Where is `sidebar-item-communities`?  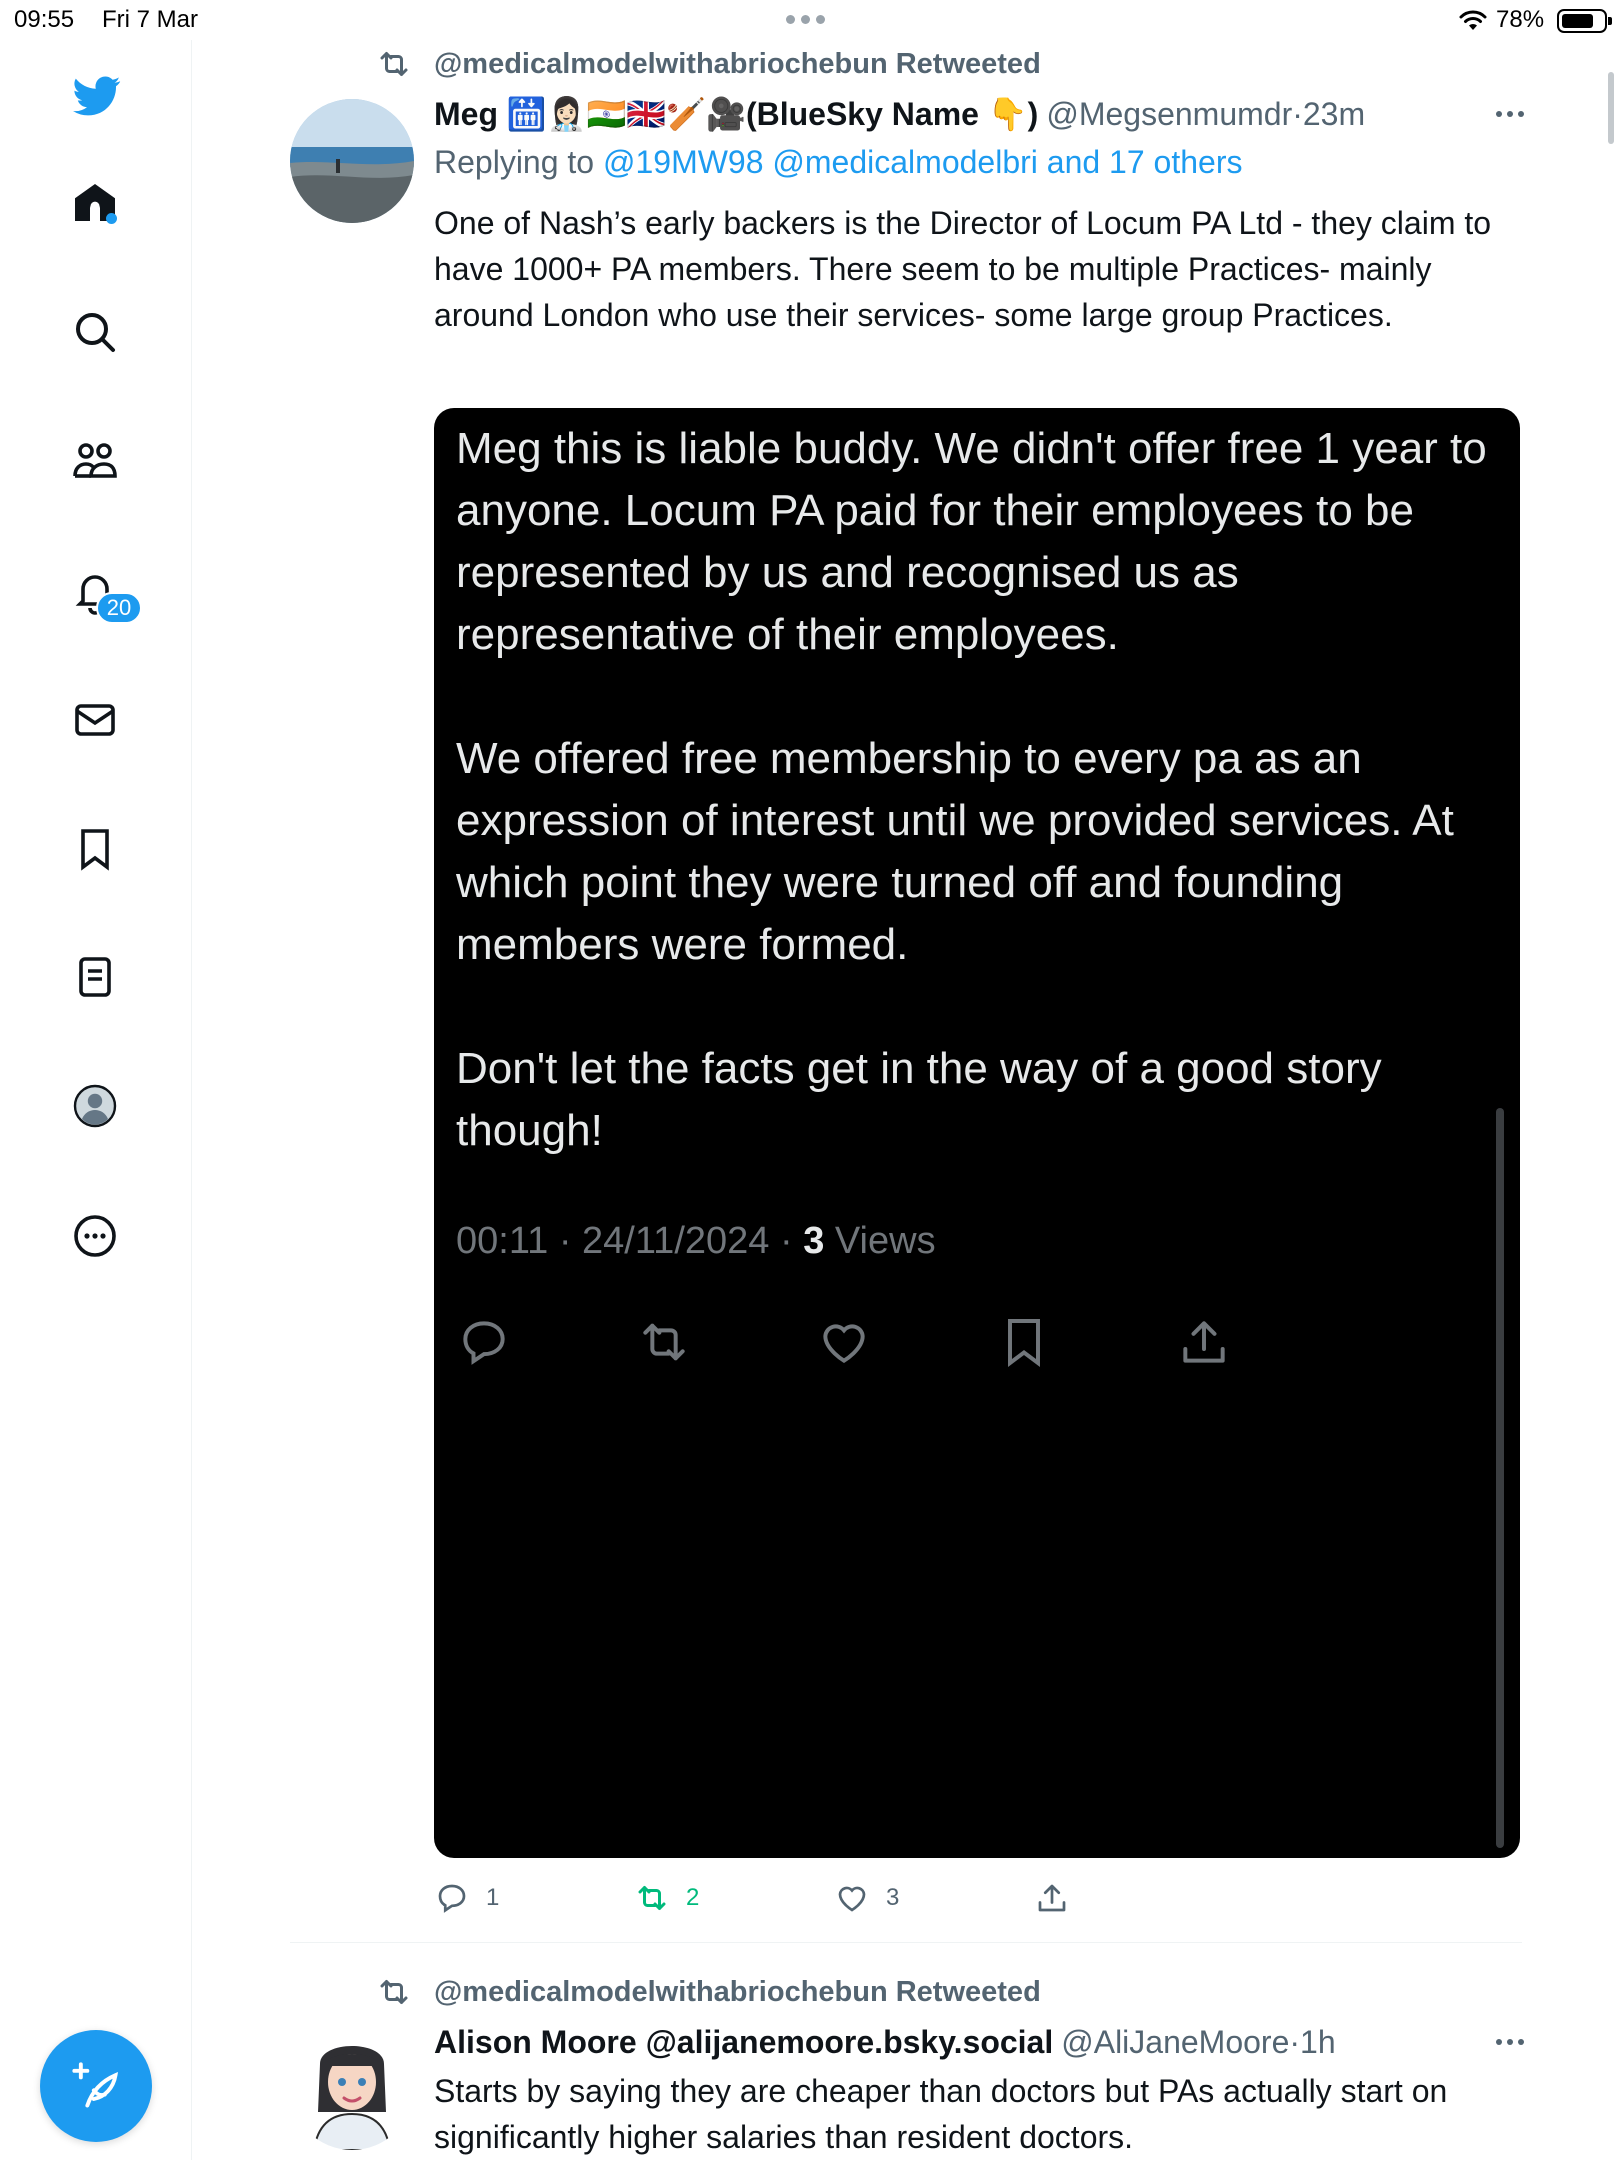 sidebar-item-communities is located at coordinates (95, 462).